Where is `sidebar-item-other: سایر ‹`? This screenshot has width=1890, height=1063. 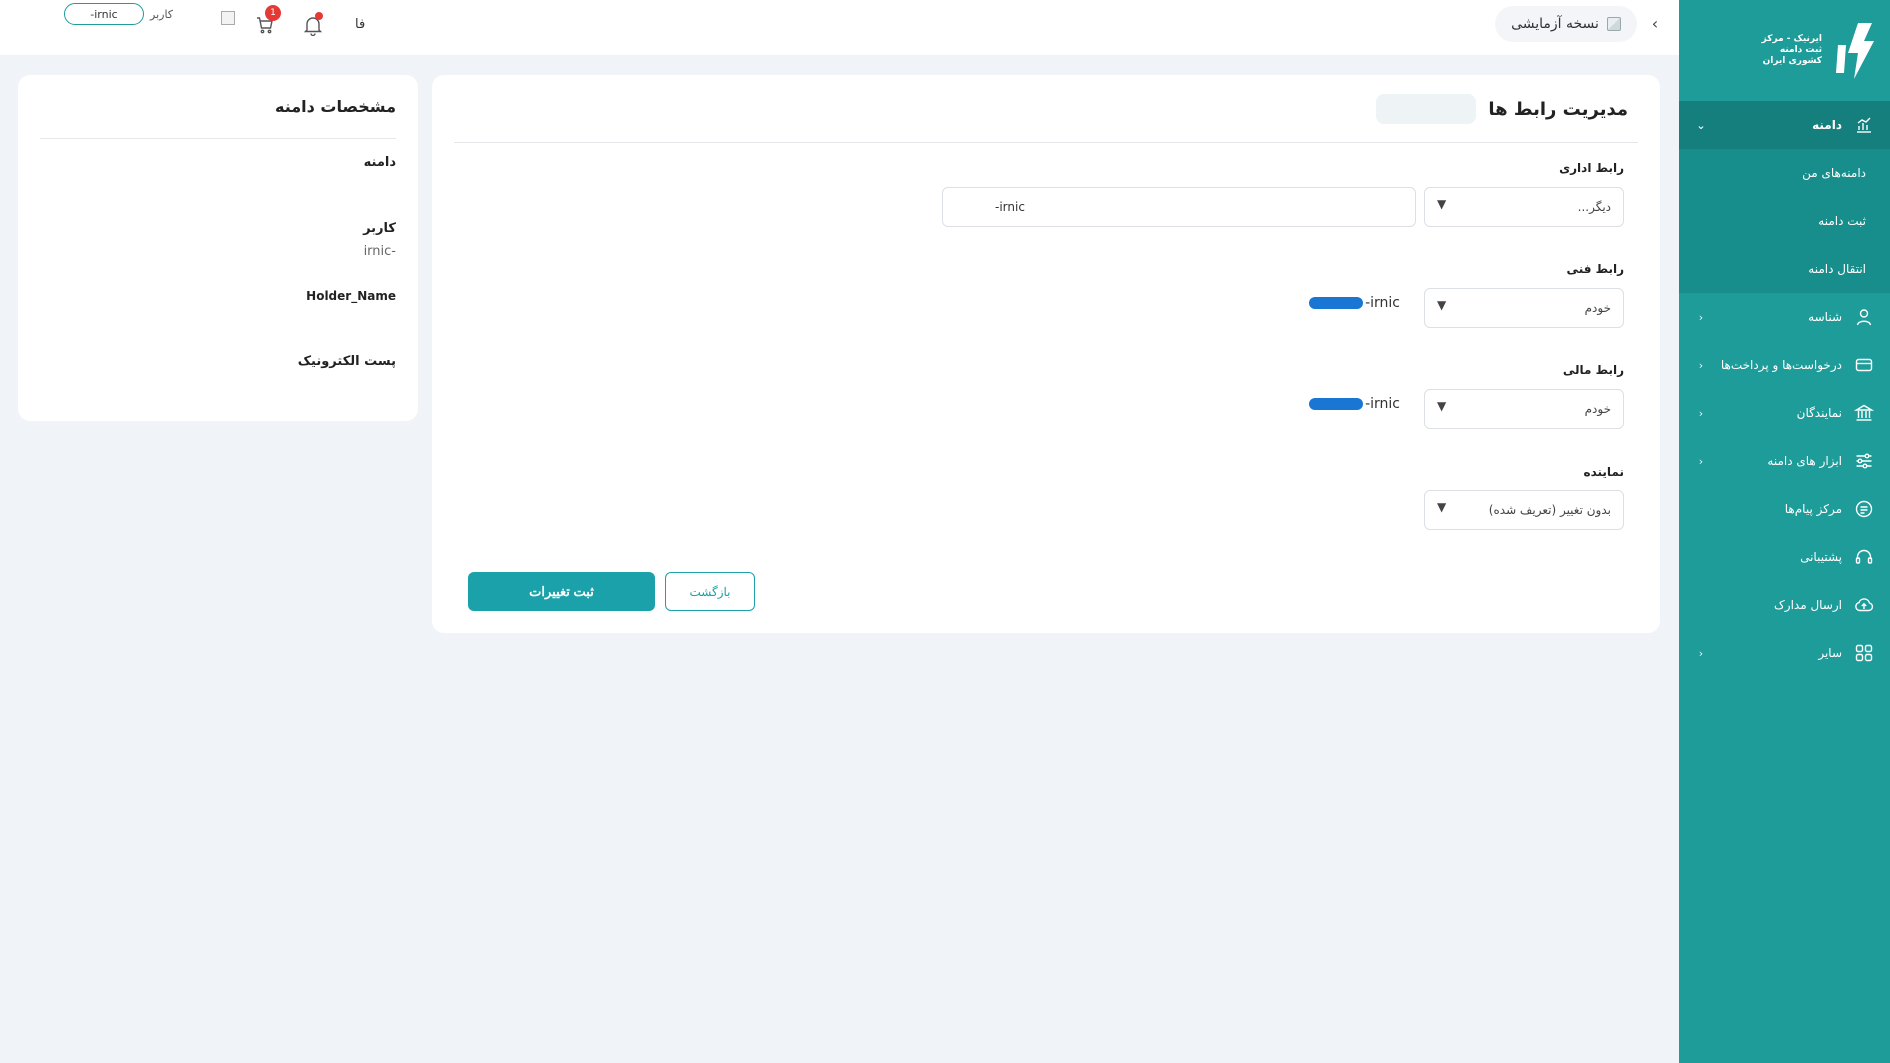
sidebar-item-other: سایر ‹ is located at coordinates (1784, 653).